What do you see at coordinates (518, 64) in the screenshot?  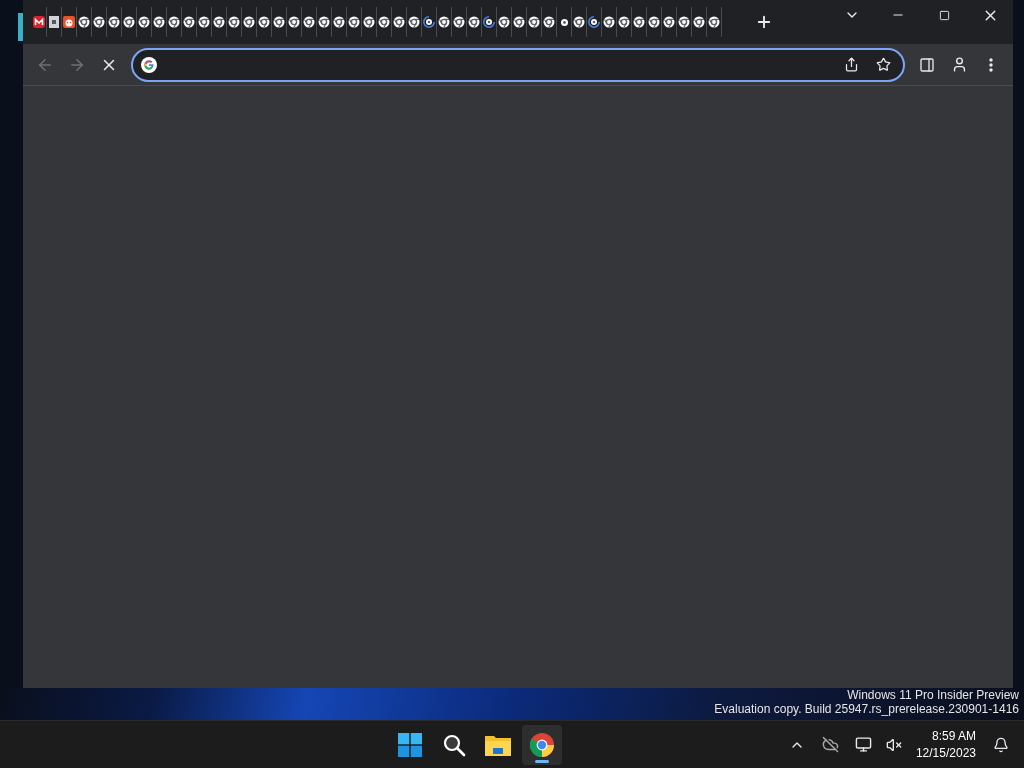 I see `address-bar` at bounding box center [518, 64].